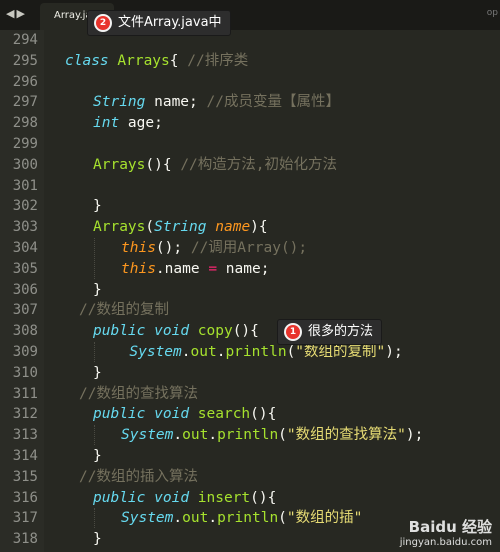 The image size is (500, 552). What do you see at coordinates (250, 61) in the screenshot?
I see `code-line: 295 class Arrays{ //排序类` at bounding box center [250, 61].